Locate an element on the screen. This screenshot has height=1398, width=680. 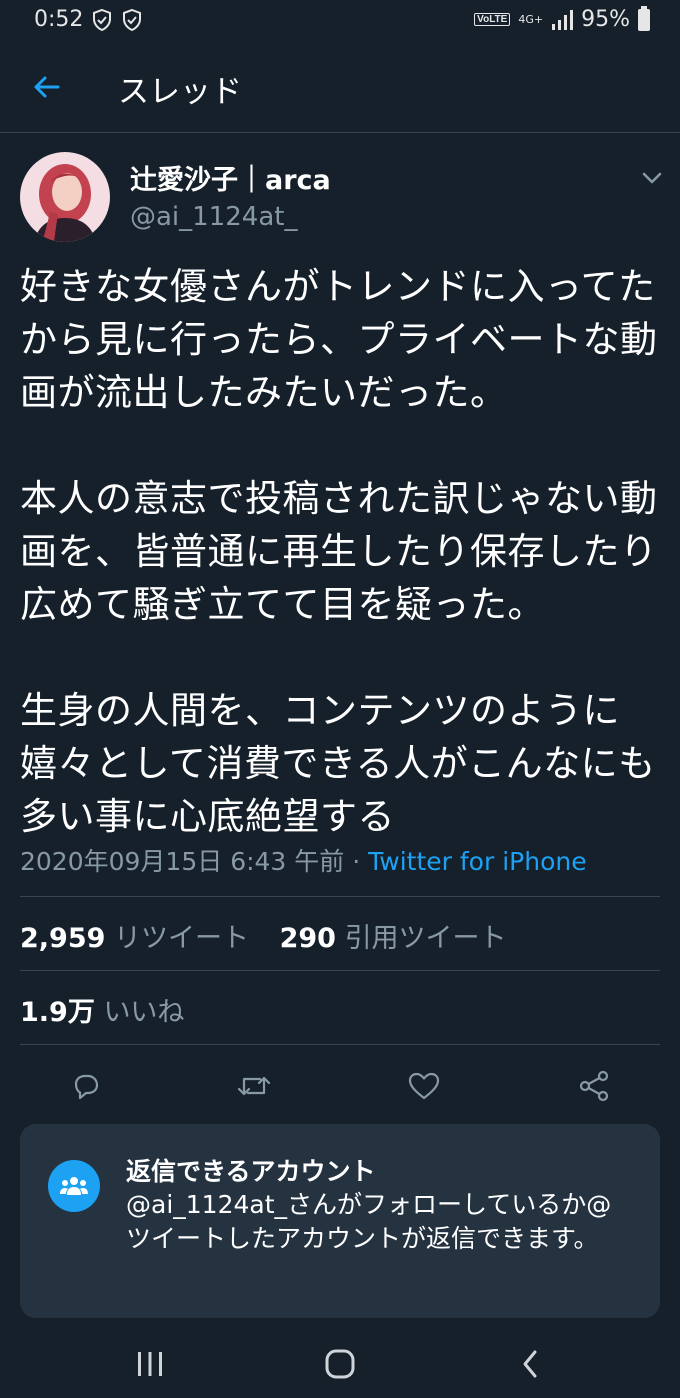
status-system-icons: VoLTE 4G+ 95% is located at coordinates (562, 18).